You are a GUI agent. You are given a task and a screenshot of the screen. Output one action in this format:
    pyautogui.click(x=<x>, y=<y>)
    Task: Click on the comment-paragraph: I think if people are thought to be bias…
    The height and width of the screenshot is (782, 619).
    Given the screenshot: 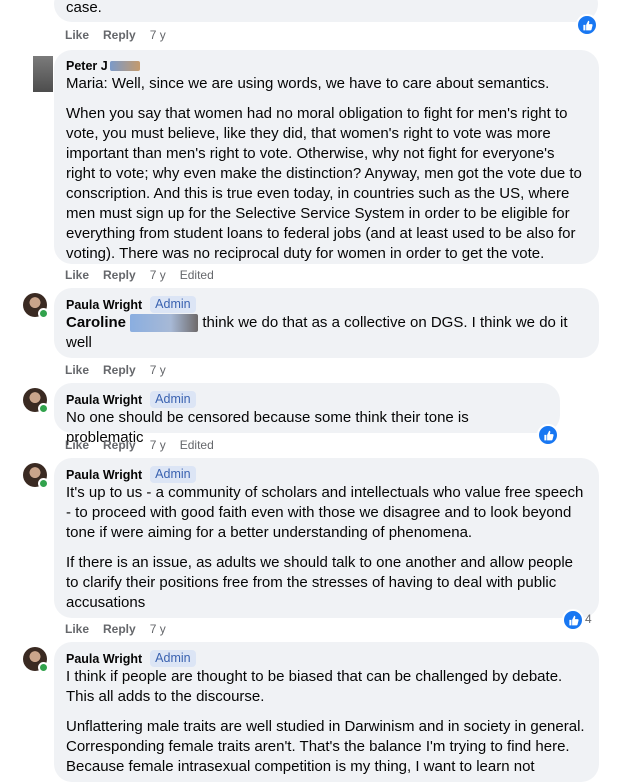 What is the action you would take?
    pyautogui.click(x=314, y=686)
    